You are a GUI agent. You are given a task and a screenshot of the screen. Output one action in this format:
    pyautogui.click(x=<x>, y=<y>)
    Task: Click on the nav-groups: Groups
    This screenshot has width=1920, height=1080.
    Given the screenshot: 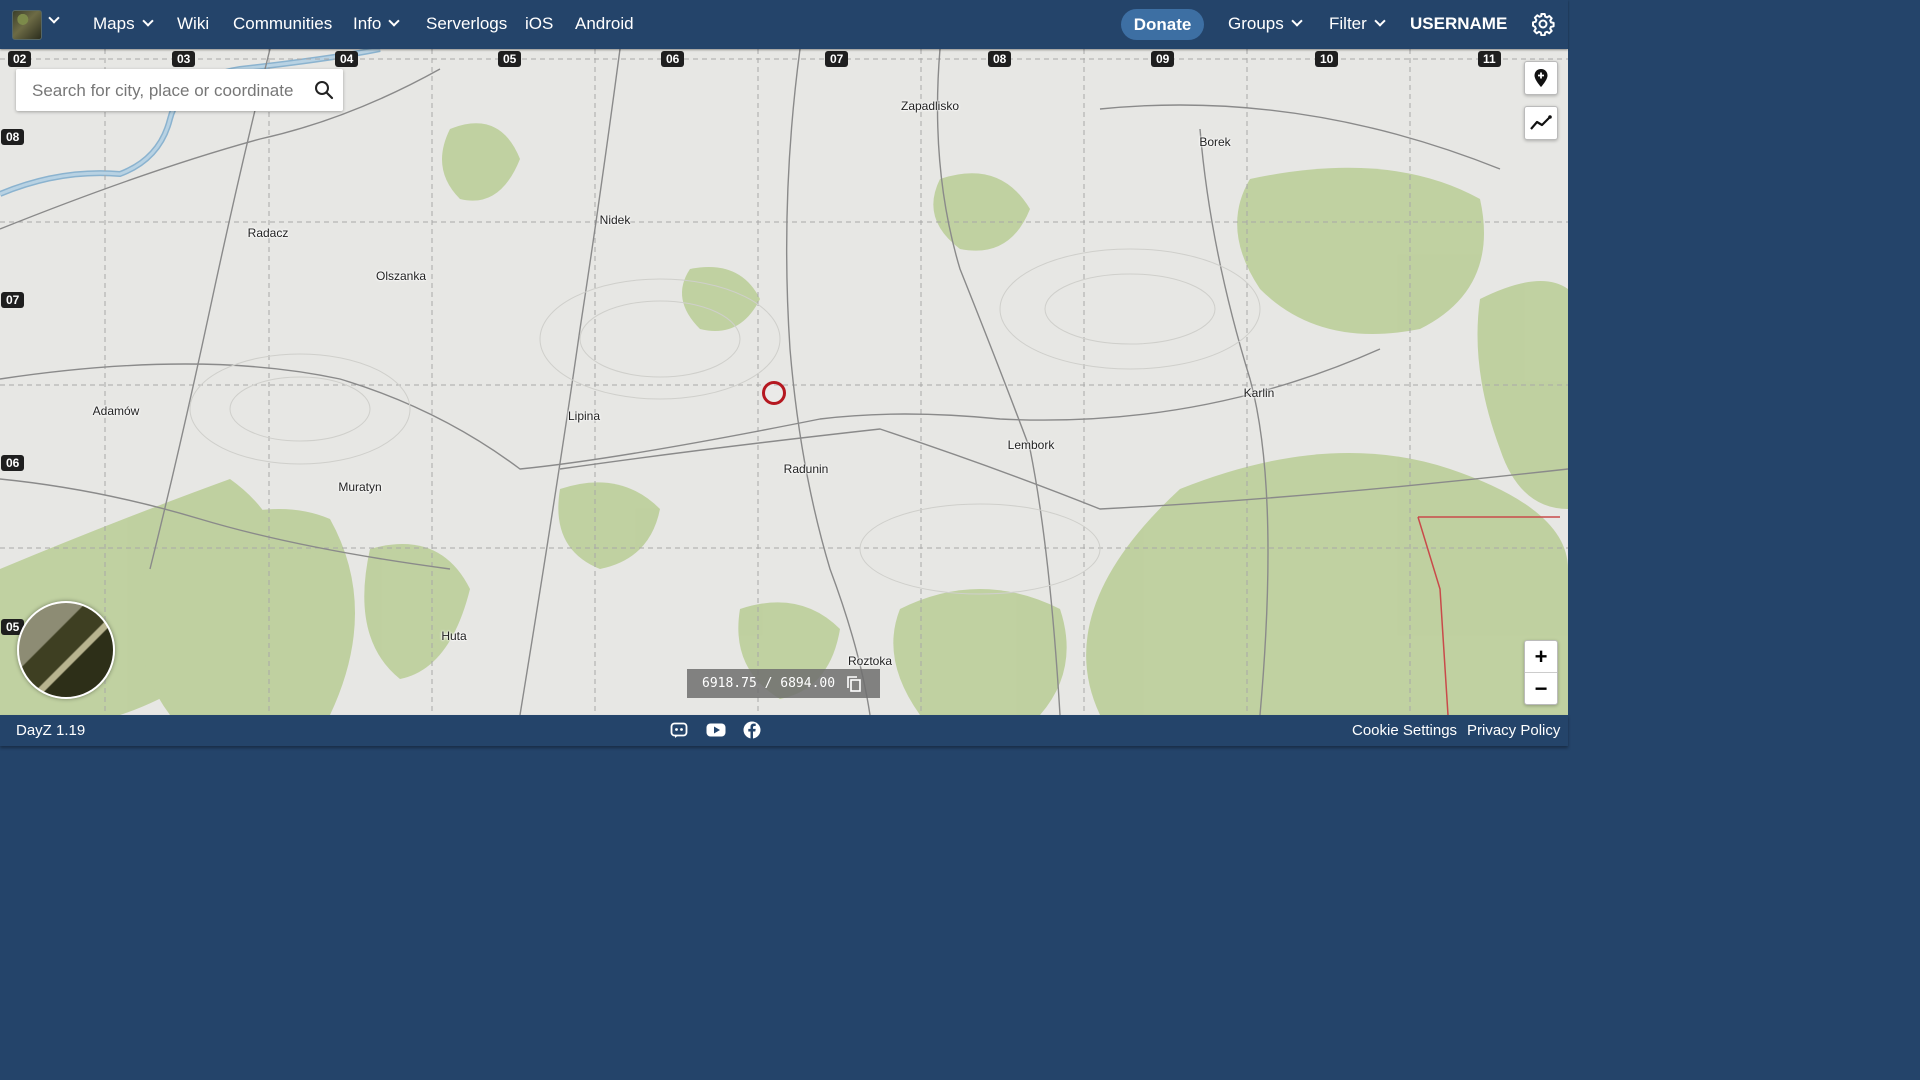 What is the action you would take?
    pyautogui.click(x=1265, y=24)
    